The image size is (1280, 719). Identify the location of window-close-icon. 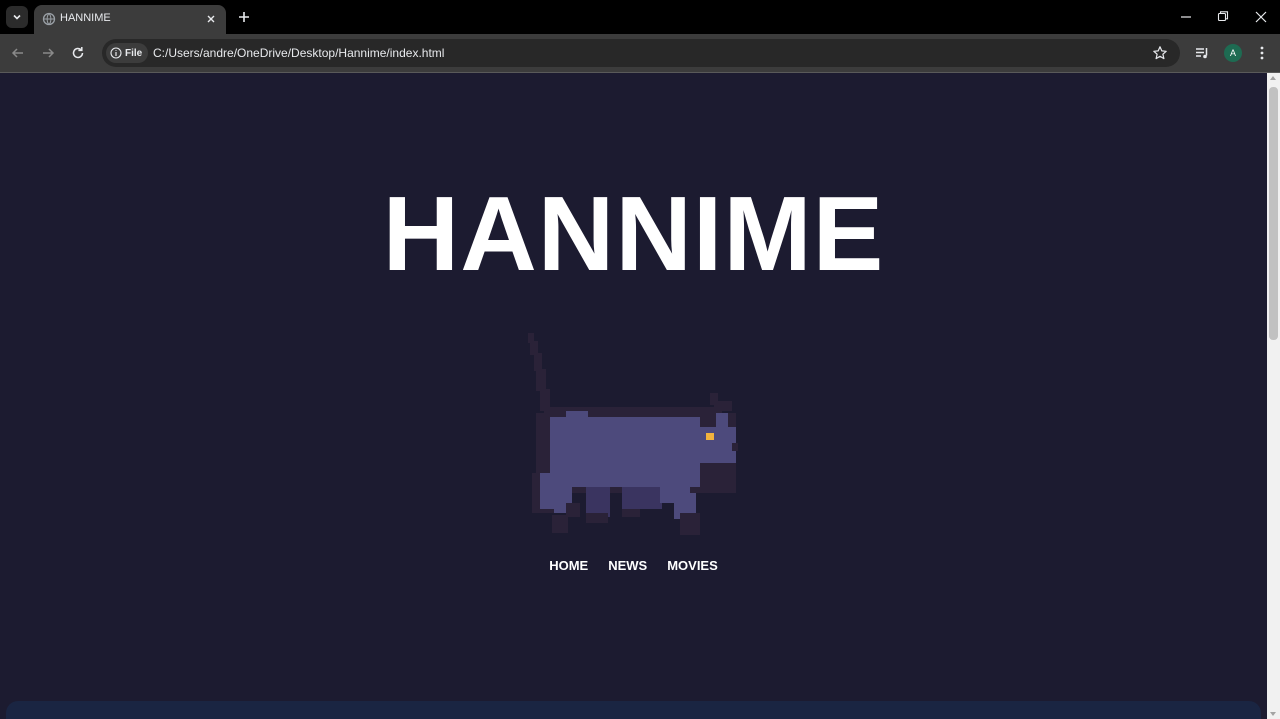
(1261, 17).